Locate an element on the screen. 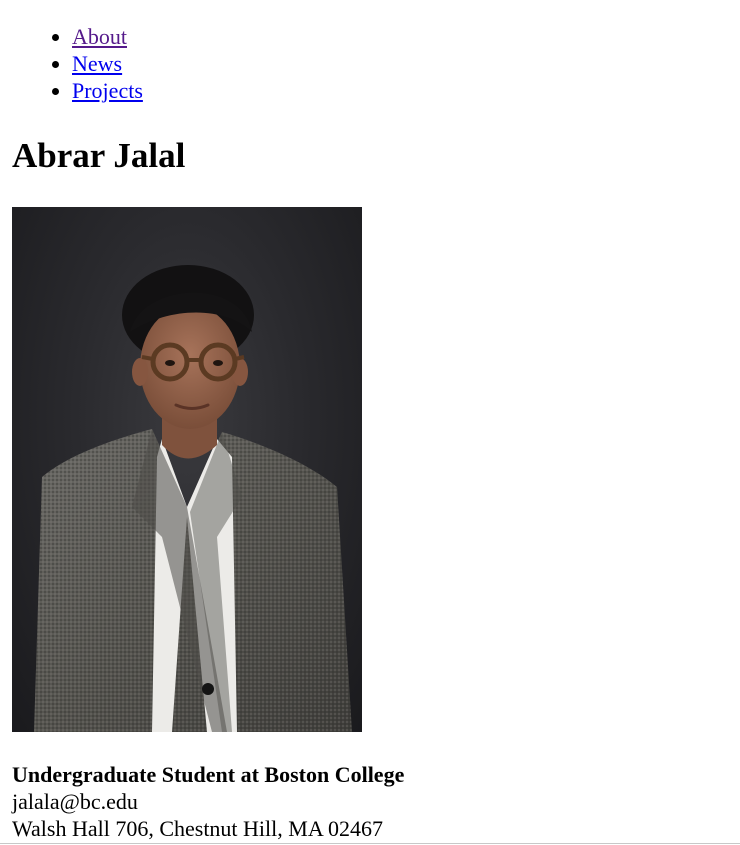 This screenshot has height=845, width=740. page-bottom-edge is located at coordinates (370, 843).